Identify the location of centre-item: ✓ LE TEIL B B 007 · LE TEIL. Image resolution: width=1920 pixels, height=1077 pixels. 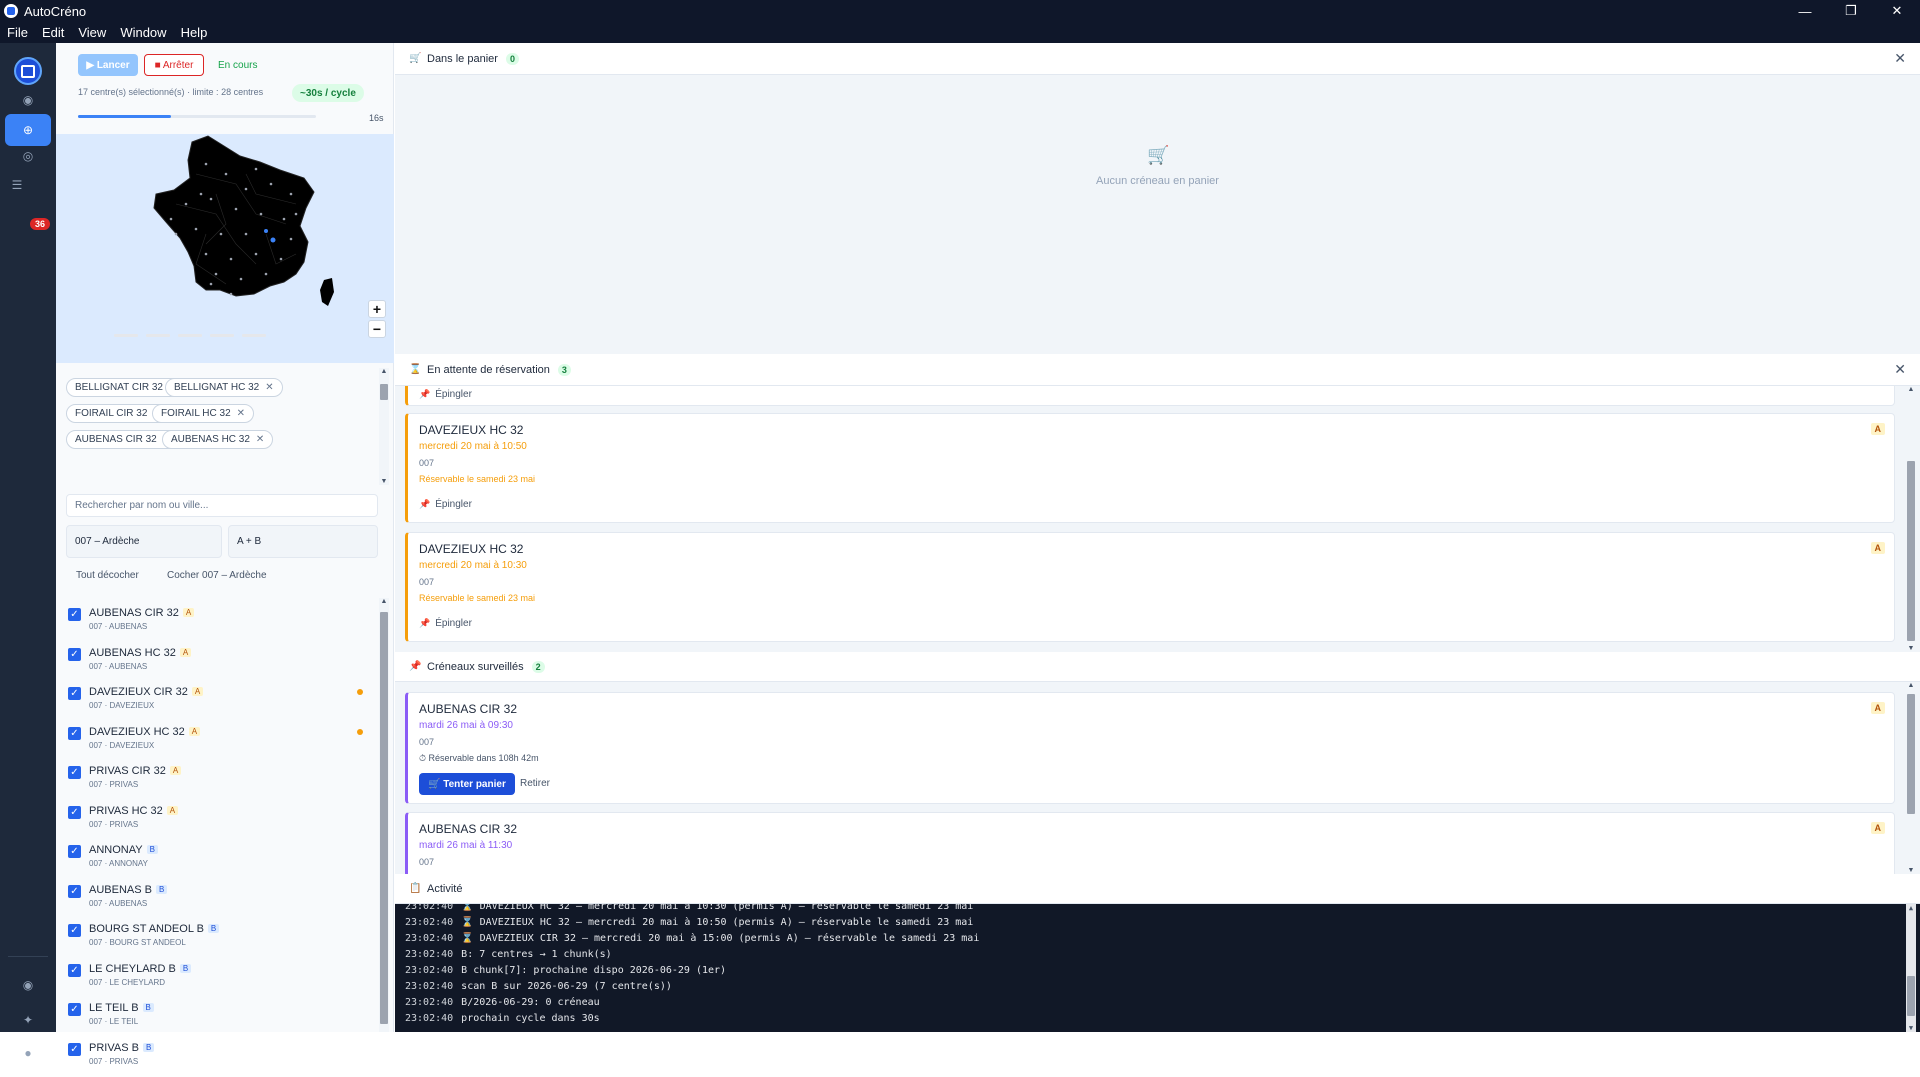
(218, 1018).